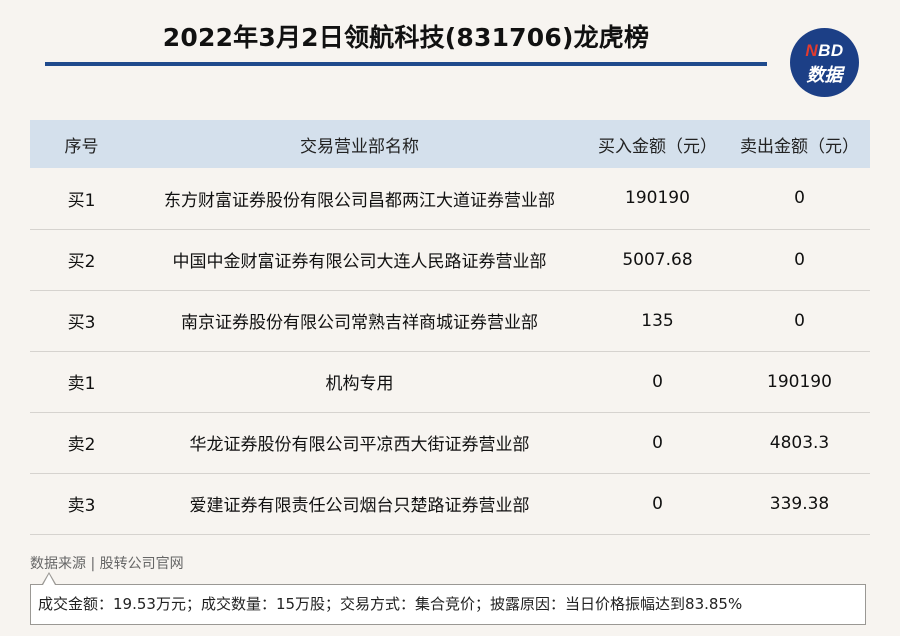  What do you see at coordinates (81, 384) in the screenshot?
I see `row-index: 卖1` at bounding box center [81, 384].